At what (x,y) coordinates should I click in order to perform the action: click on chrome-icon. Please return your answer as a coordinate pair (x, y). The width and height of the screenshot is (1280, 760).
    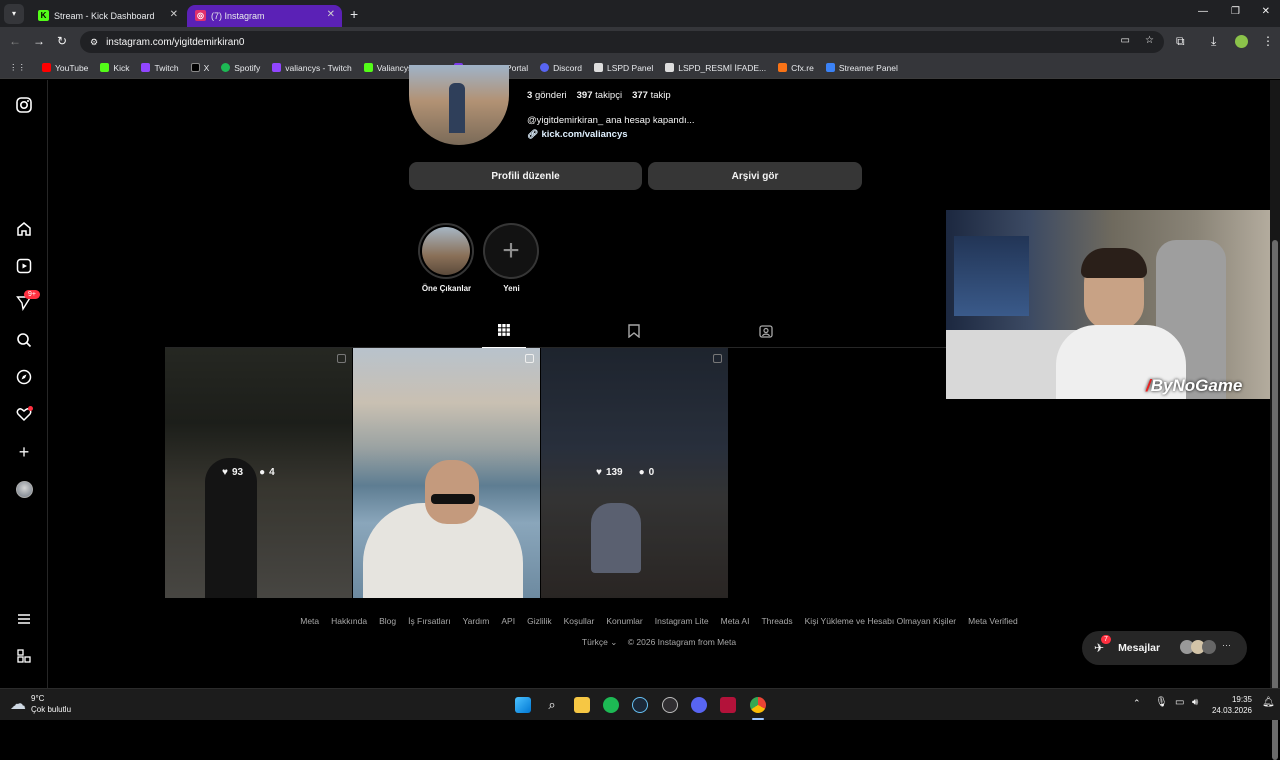
    Looking at the image, I should click on (758, 705).